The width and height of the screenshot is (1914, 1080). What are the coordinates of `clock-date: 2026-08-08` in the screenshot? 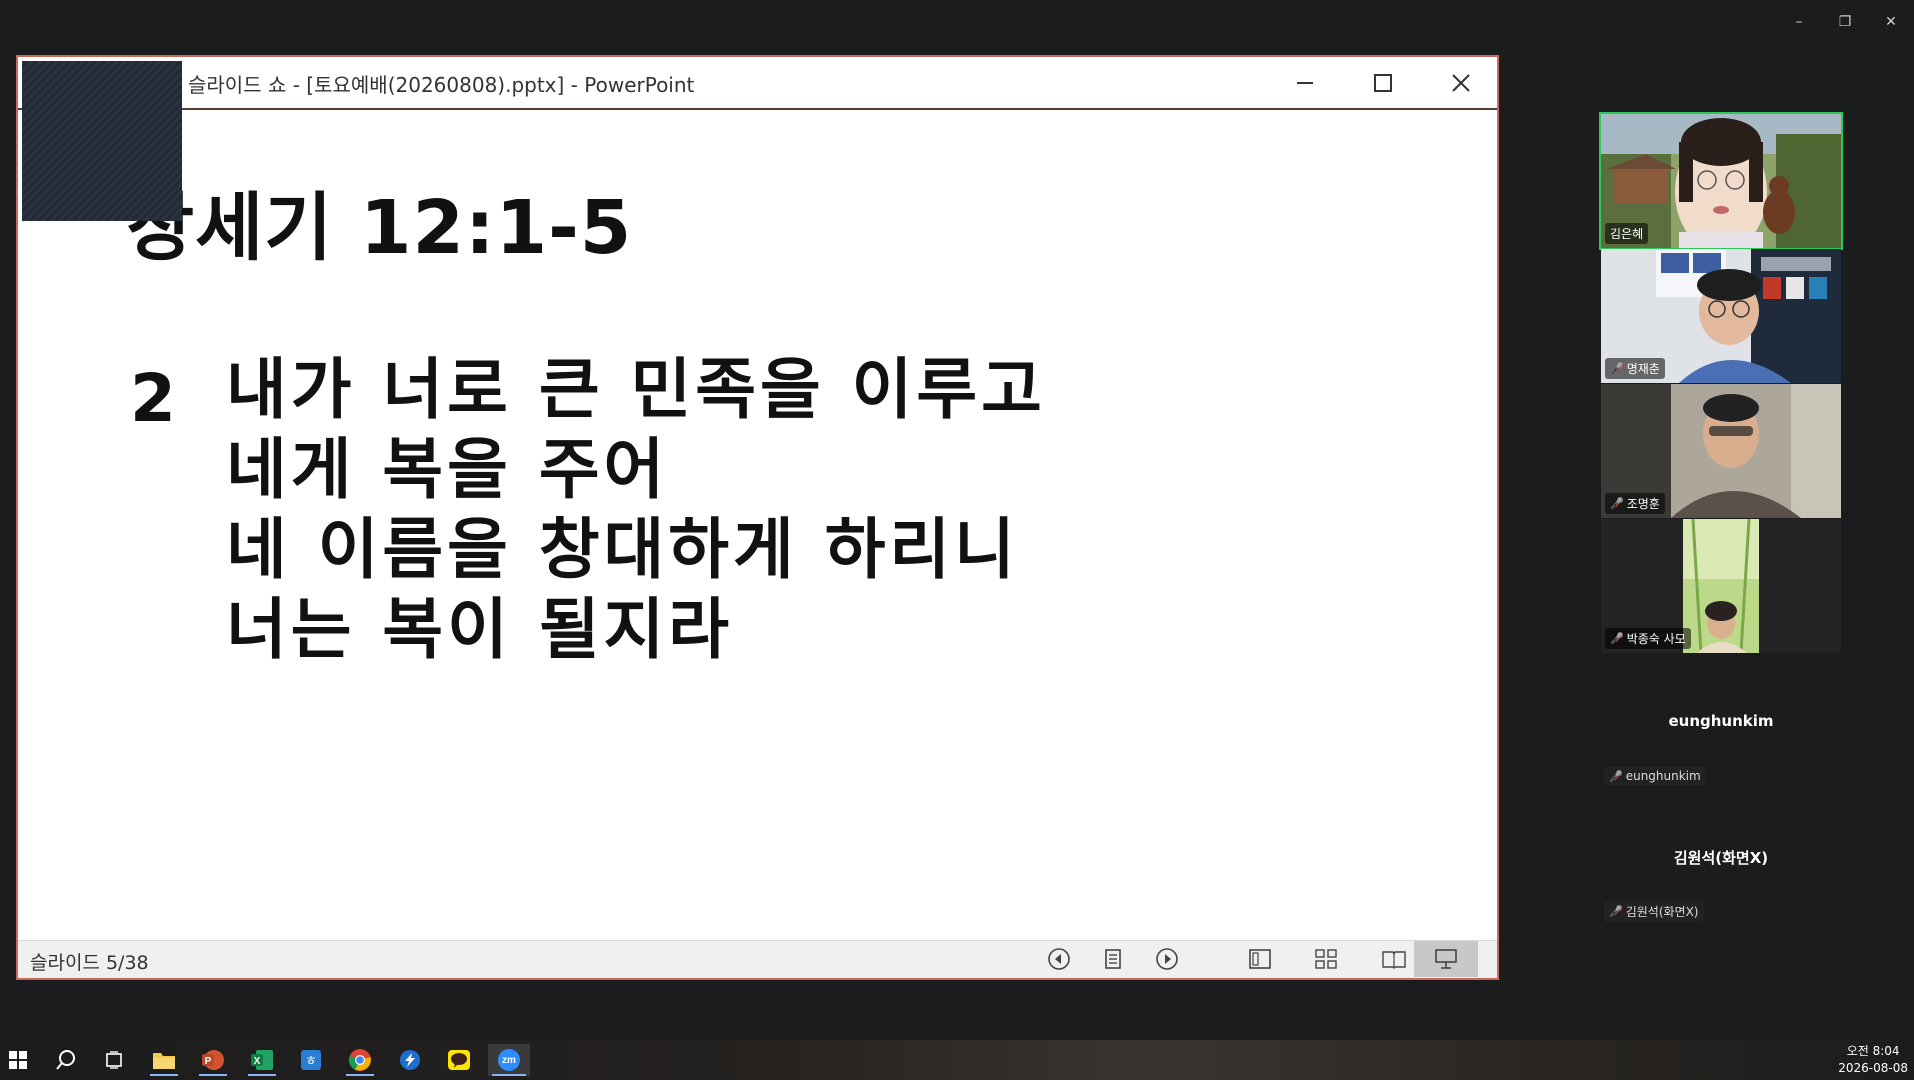 It's located at (1873, 1068).